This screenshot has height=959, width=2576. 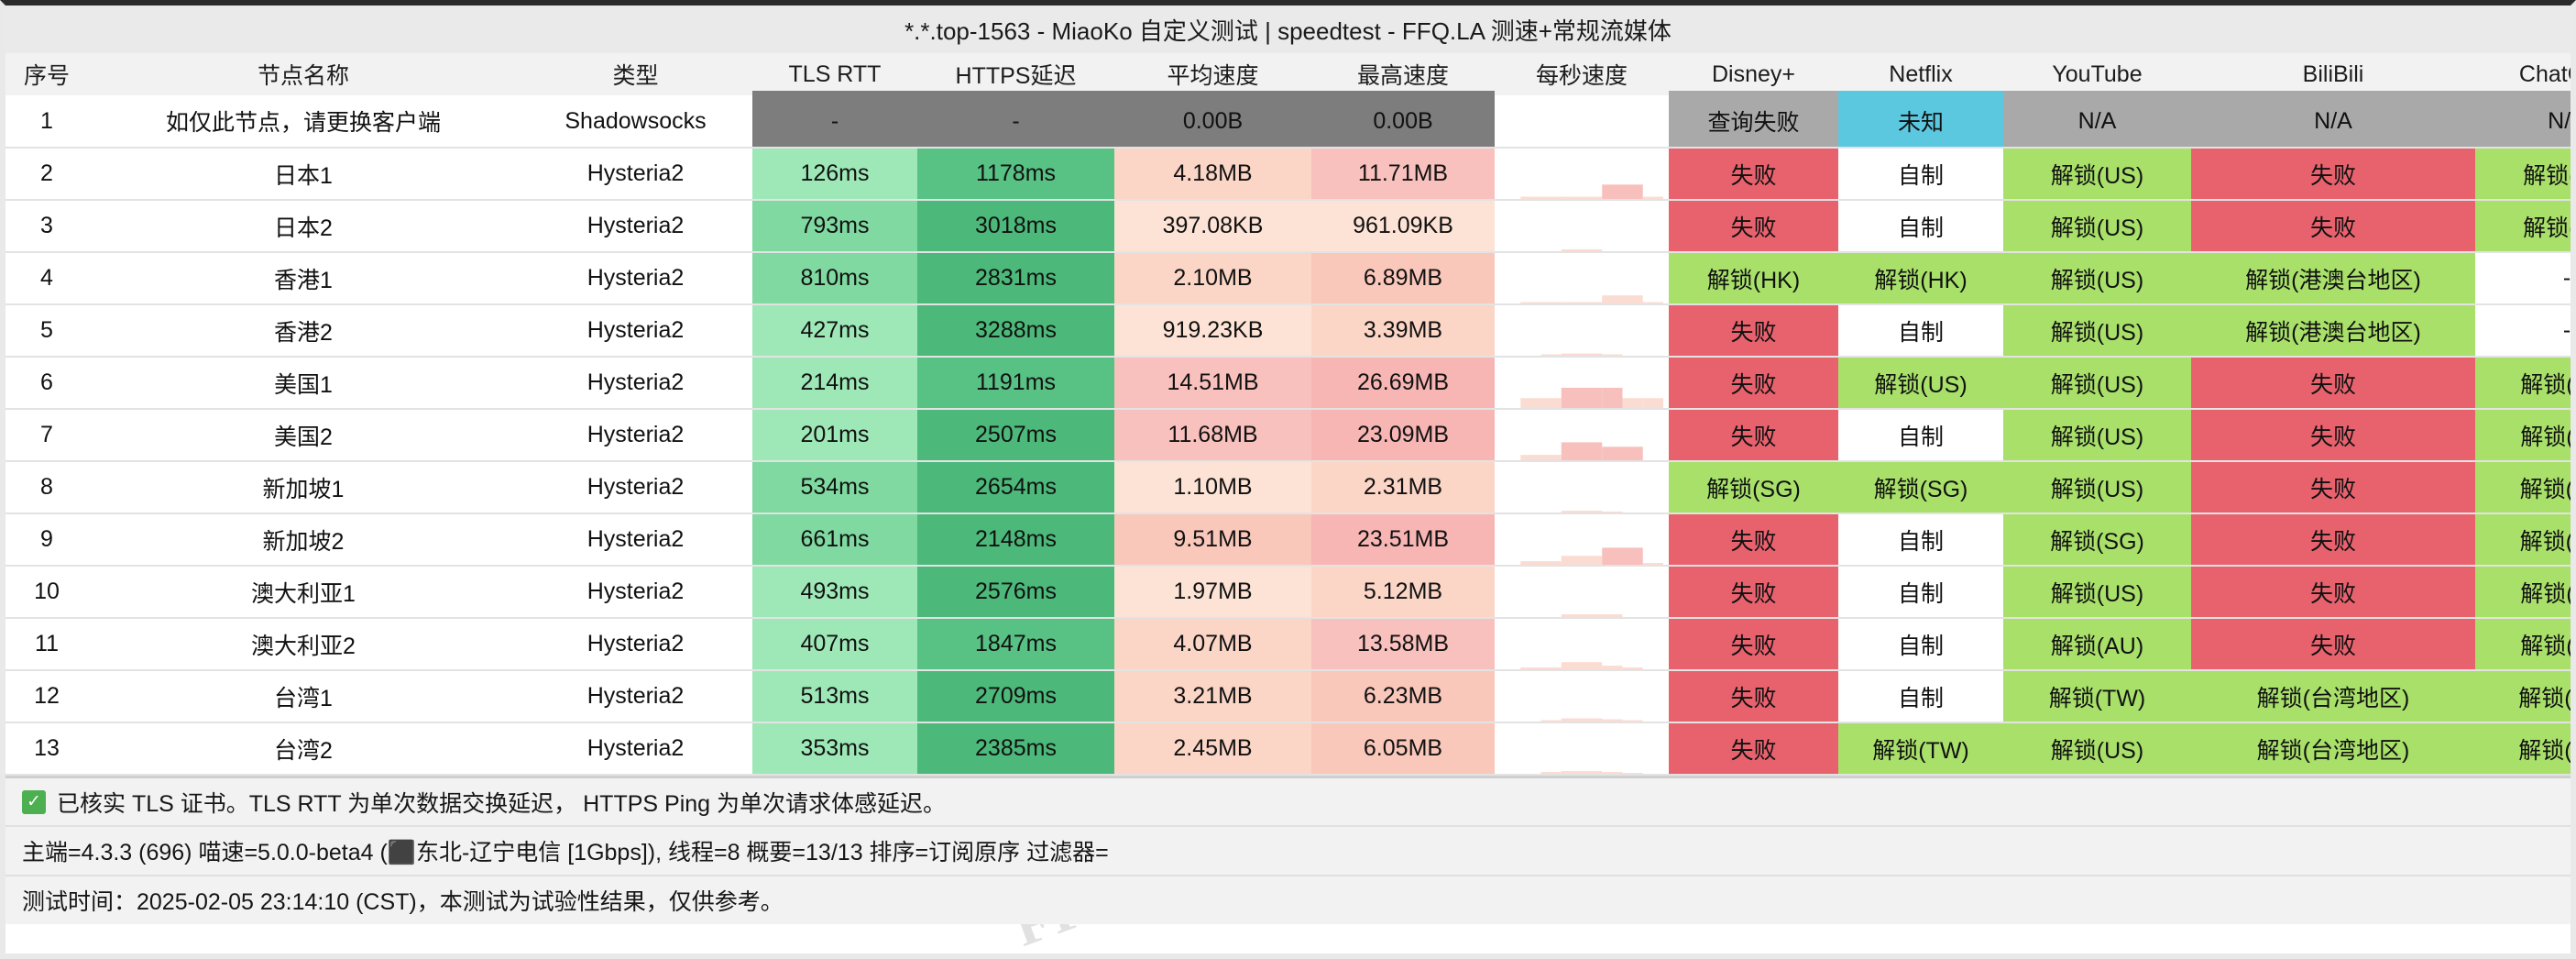 I want to click on column-header-type: 类型, so click(x=635, y=74).